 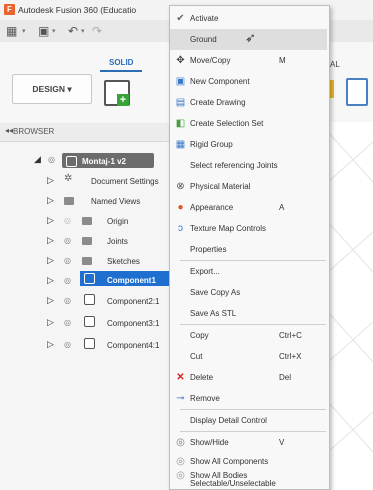 What do you see at coordinates (228, 228) in the screenshot?
I see `menu-item-label: Texture Map Controls` at bounding box center [228, 228].